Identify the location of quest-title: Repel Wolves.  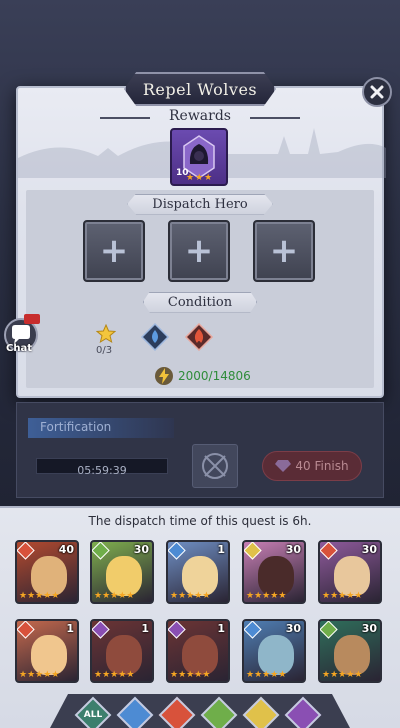
(200, 89).